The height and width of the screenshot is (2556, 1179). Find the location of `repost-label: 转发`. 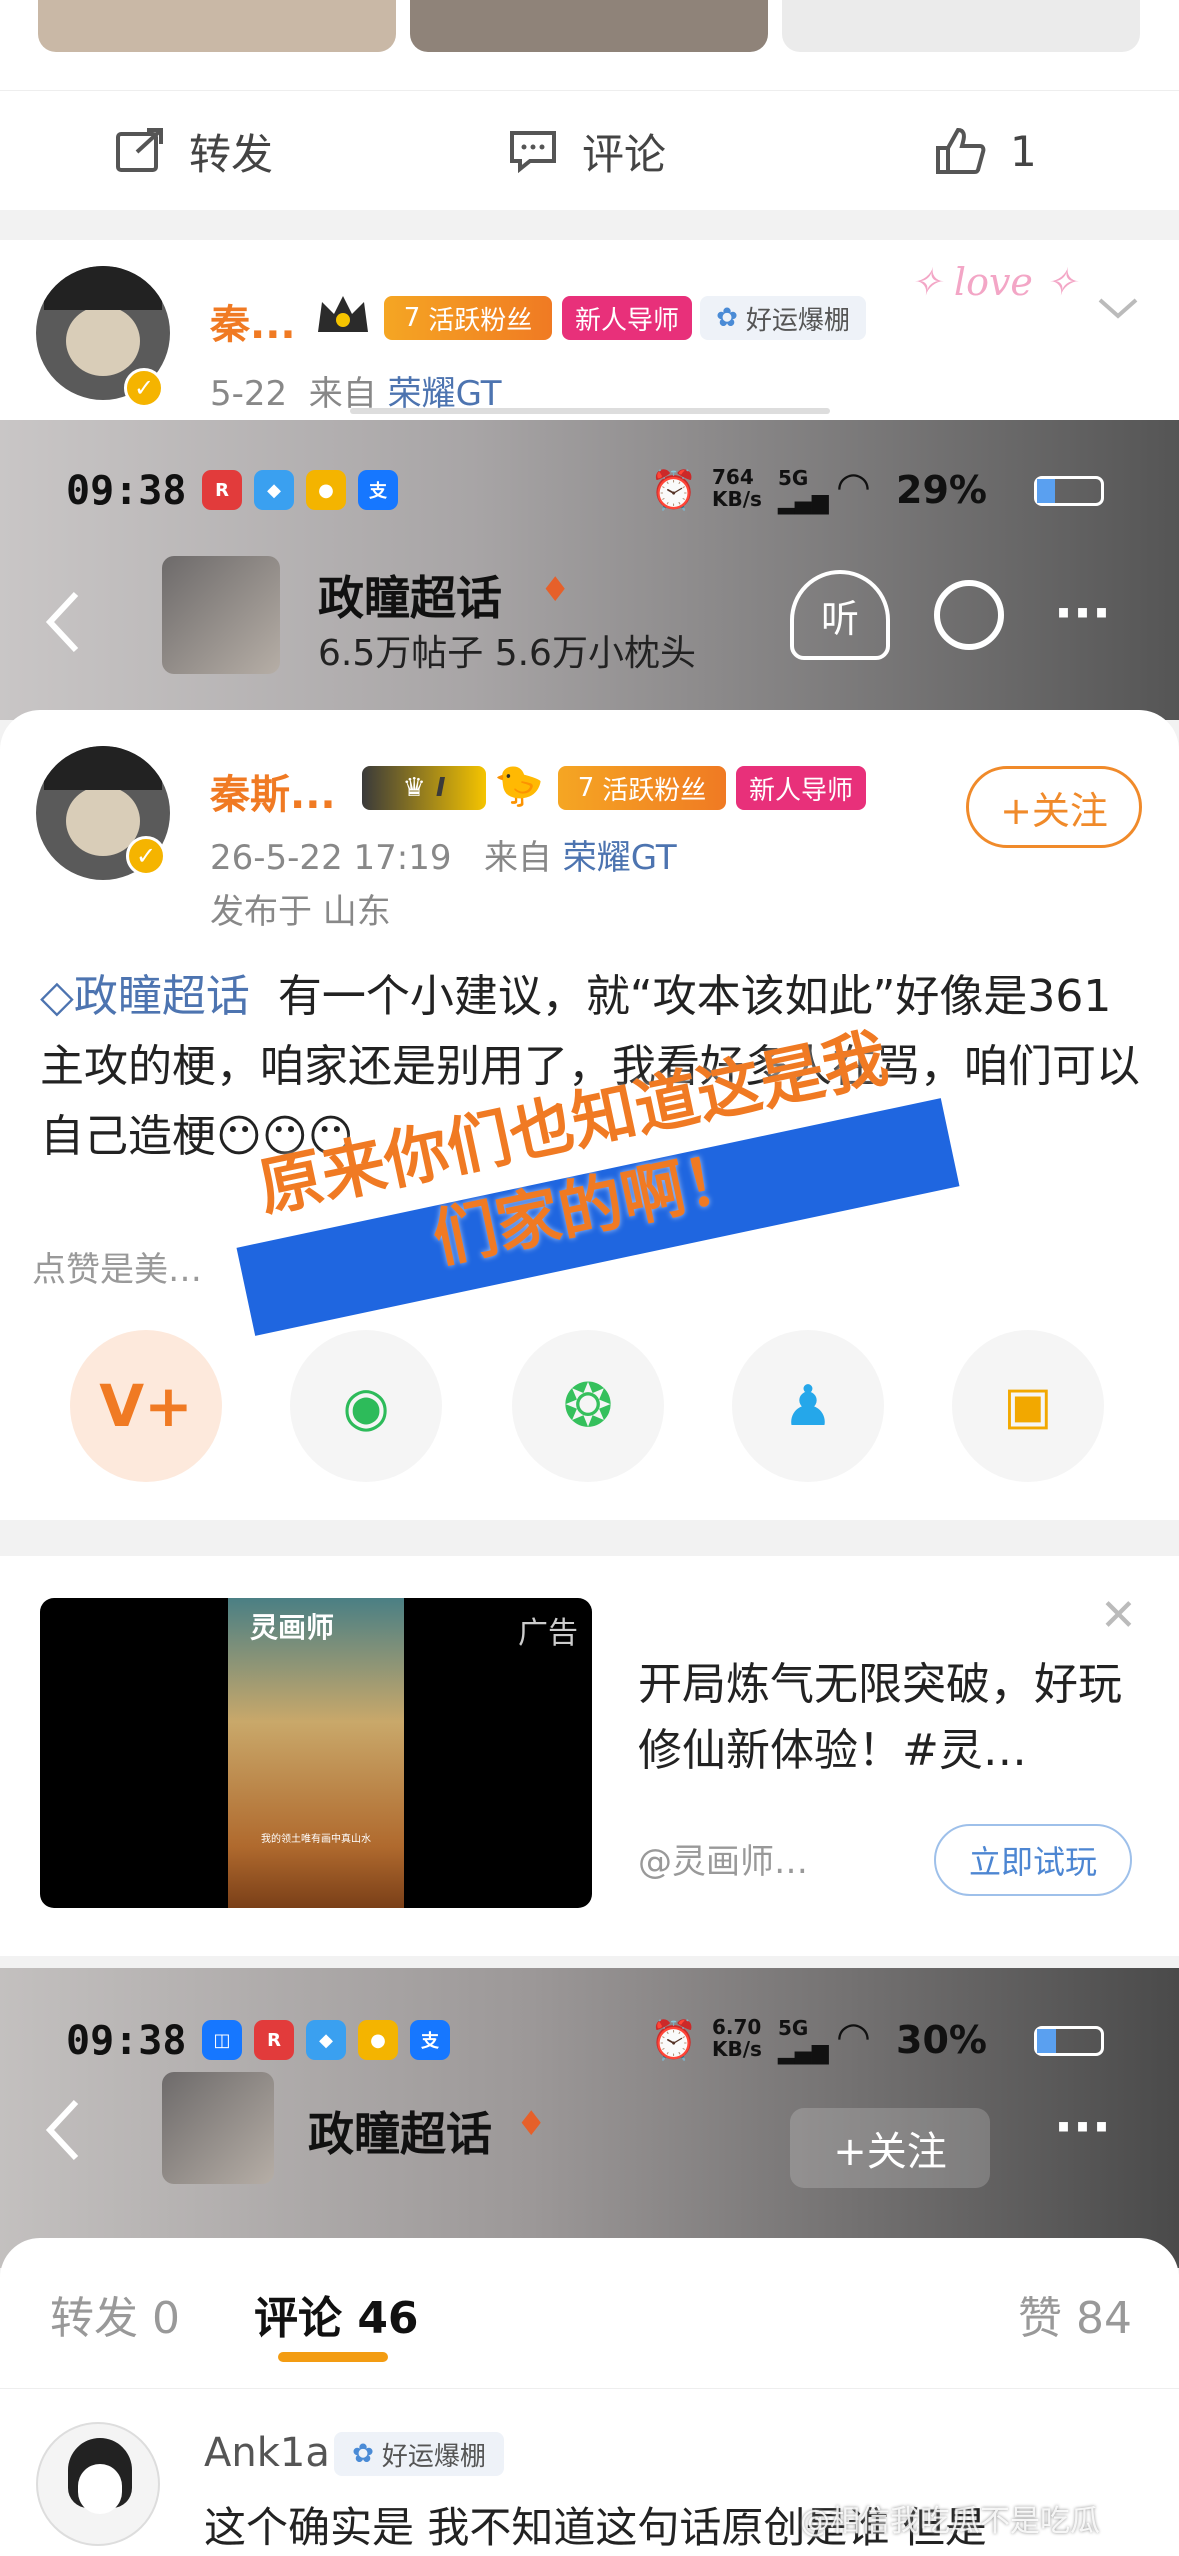

repost-label: 转发 is located at coordinates (231, 154).